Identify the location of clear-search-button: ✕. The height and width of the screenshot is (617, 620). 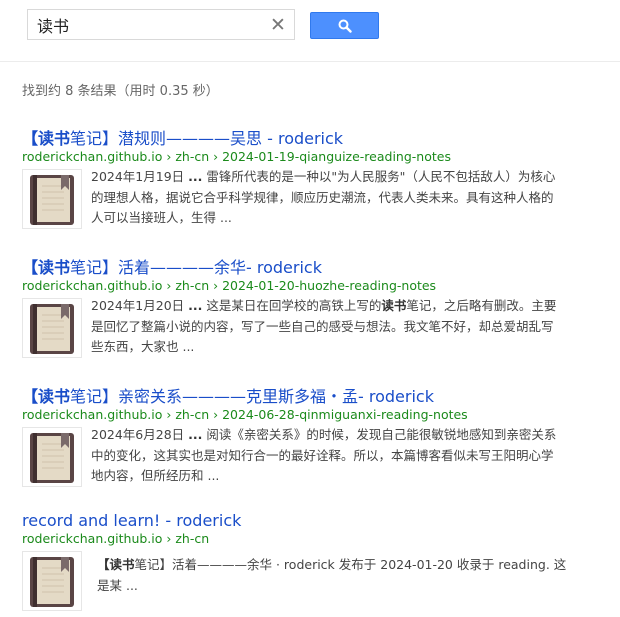
(278, 25).